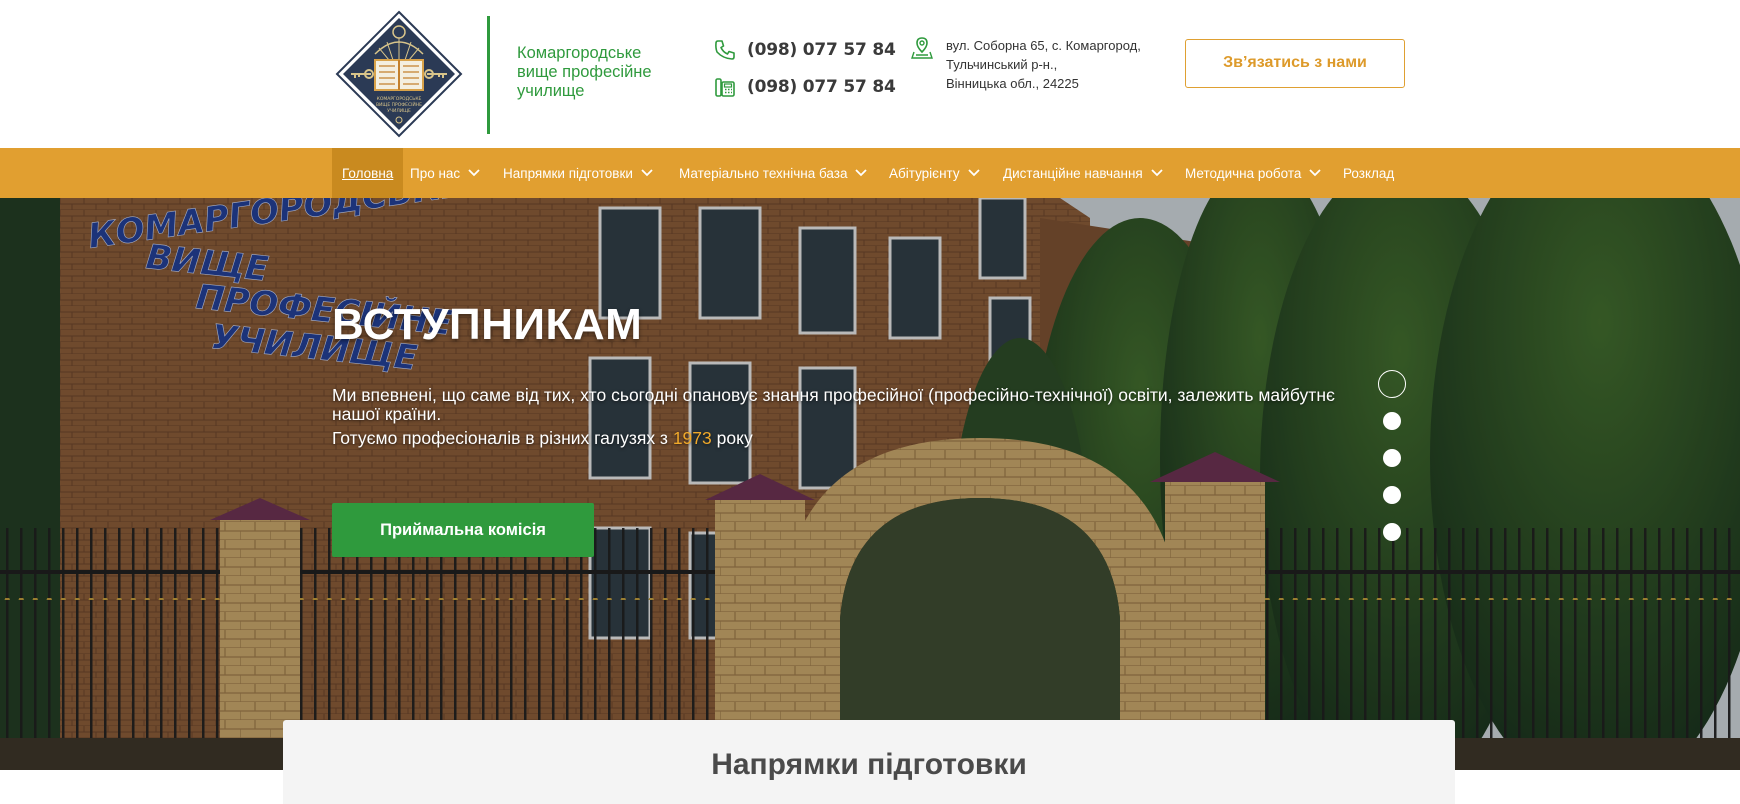 The height and width of the screenshot is (804, 1740). I want to click on school-name-line: Комаргородське, so click(579, 53).